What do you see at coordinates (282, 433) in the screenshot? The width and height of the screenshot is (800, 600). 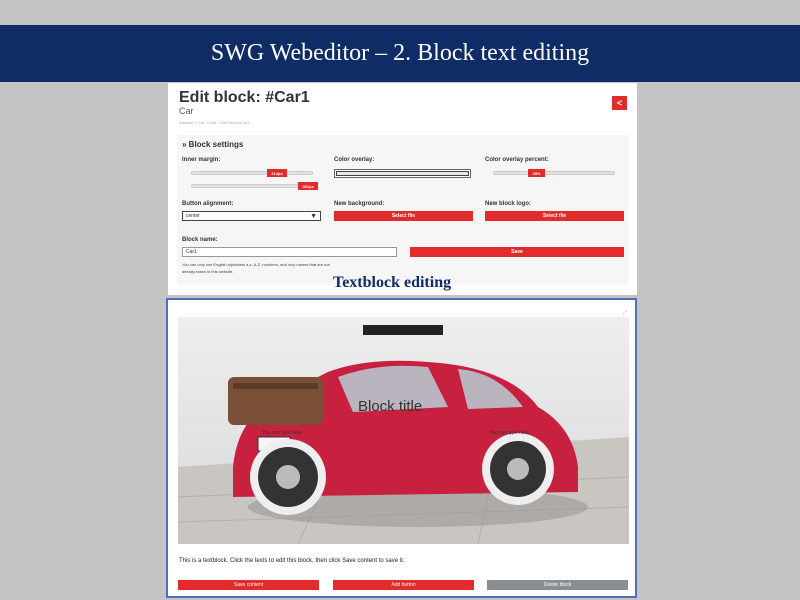 I see `editable-text-left: You can type here` at bounding box center [282, 433].